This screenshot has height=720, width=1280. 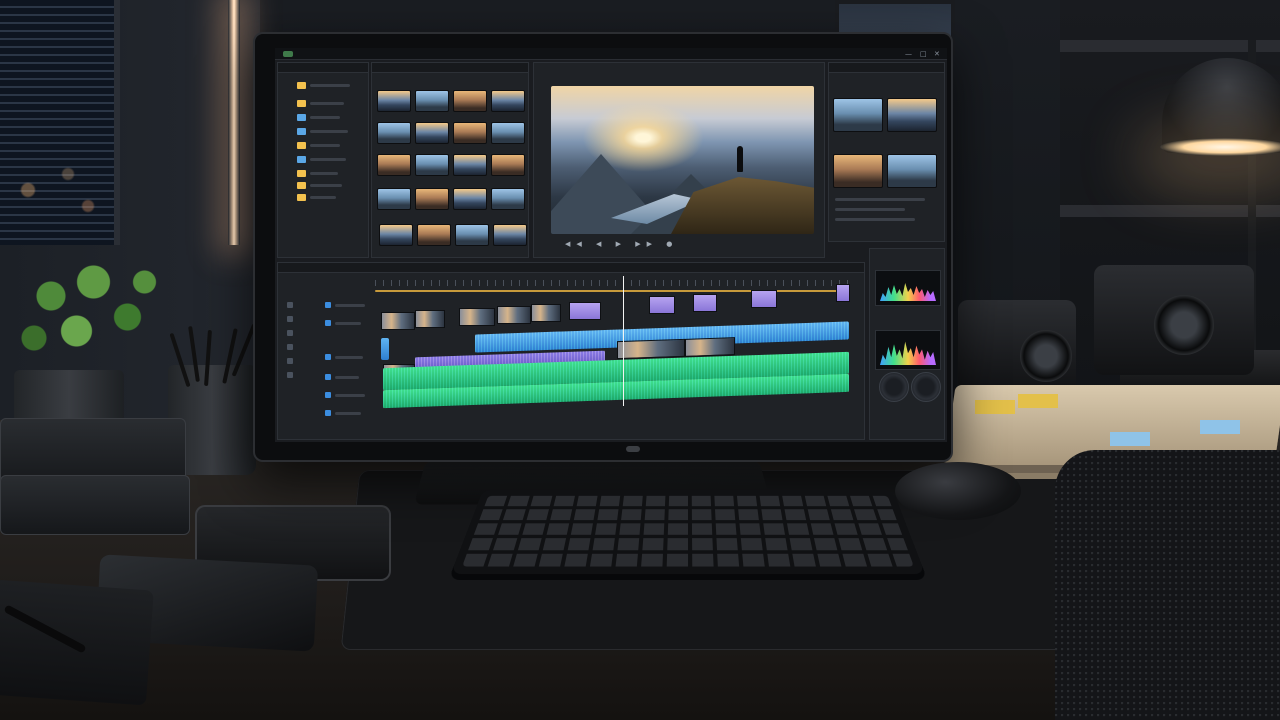 I want to click on playback-controls: ◀◀ ◀ ▶ ▶▶ ●, so click(x=621, y=244).